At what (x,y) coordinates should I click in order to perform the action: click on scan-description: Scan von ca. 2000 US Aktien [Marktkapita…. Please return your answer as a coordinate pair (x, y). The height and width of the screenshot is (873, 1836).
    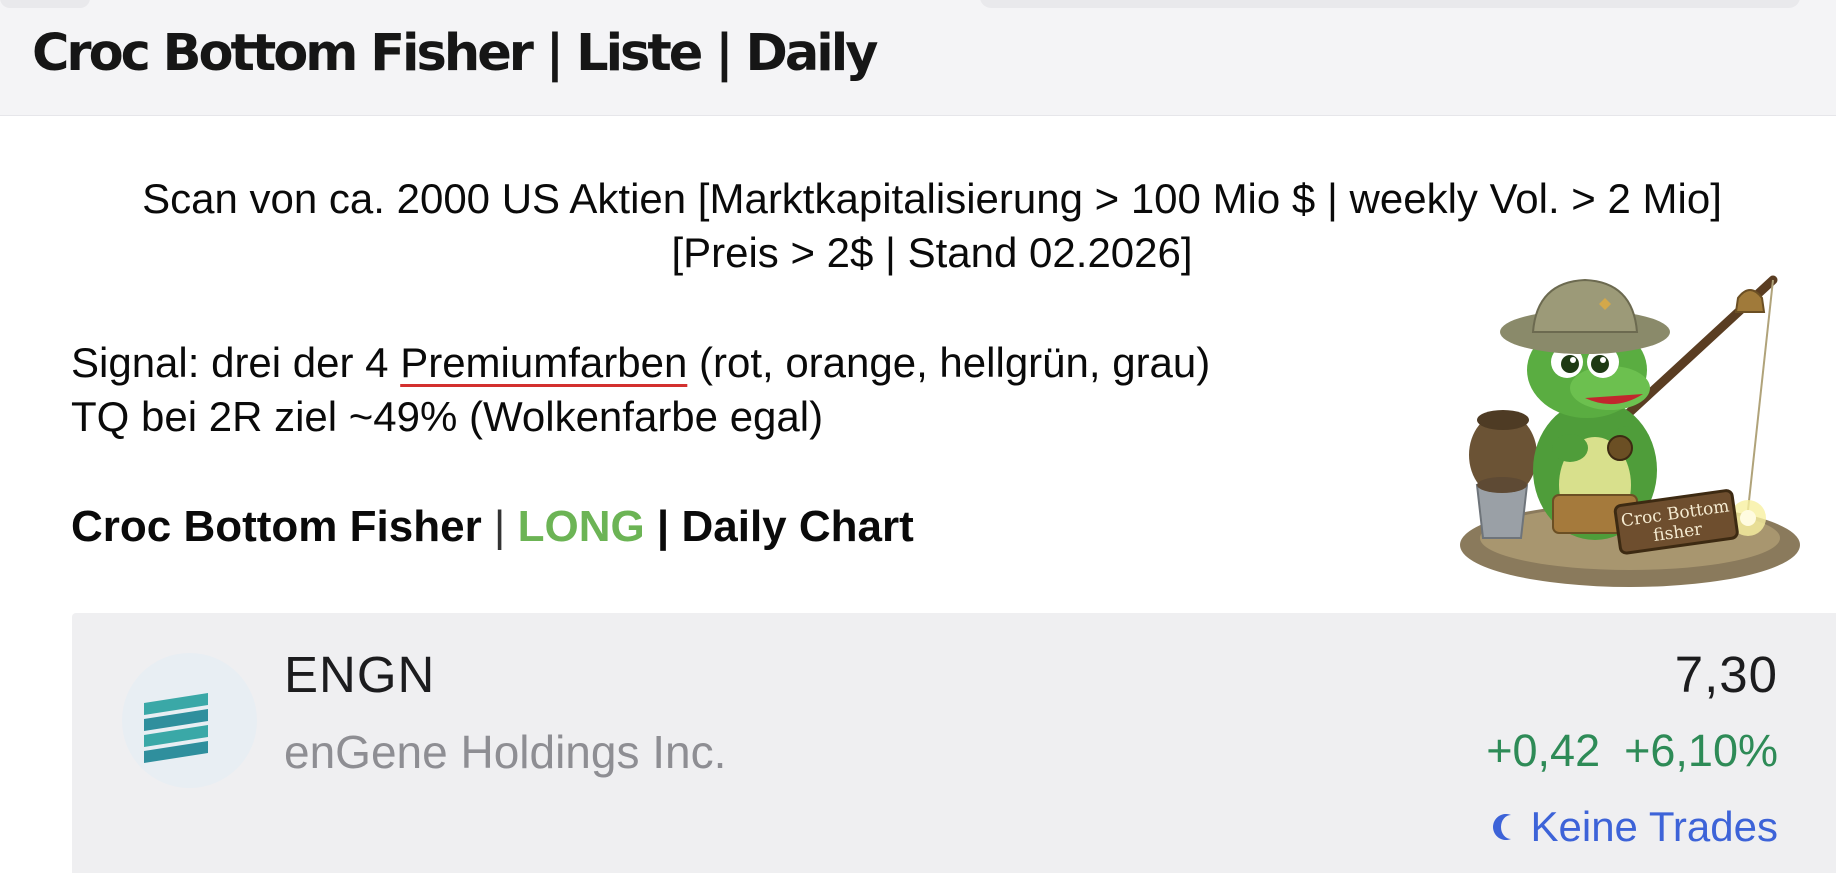
    Looking at the image, I should click on (932, 226).